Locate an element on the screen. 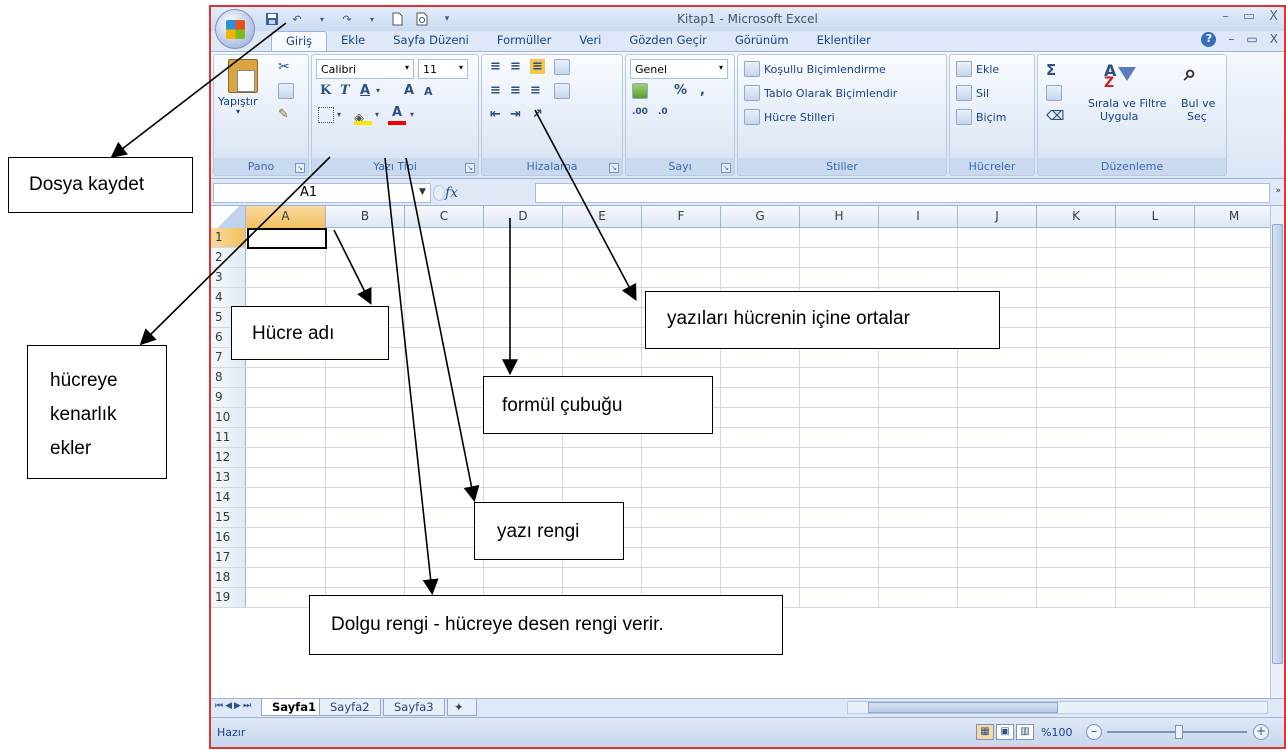 The image size is (1286, 755). zoom-out-icon: – is located at coordinates (1094, 732).